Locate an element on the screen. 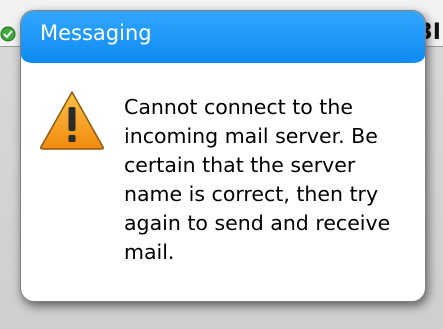  warning-icon is located at coordinates (72, 120).